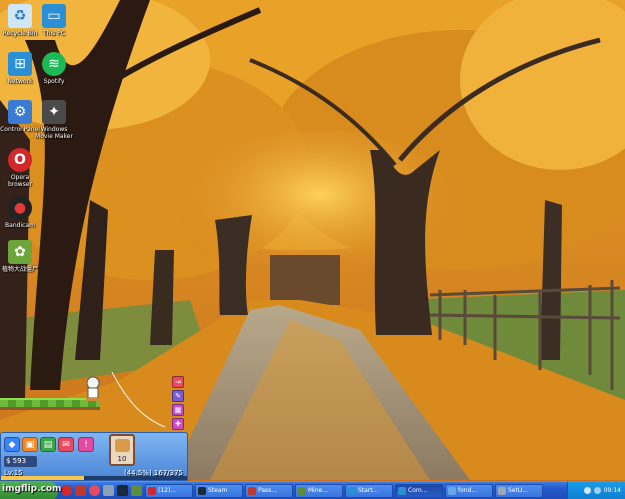 This screenshot has height=499, width=625. What do you see at coordinates (80, 490) in the screenshot?
I see `media-icon` at bounding box center [80, 490].